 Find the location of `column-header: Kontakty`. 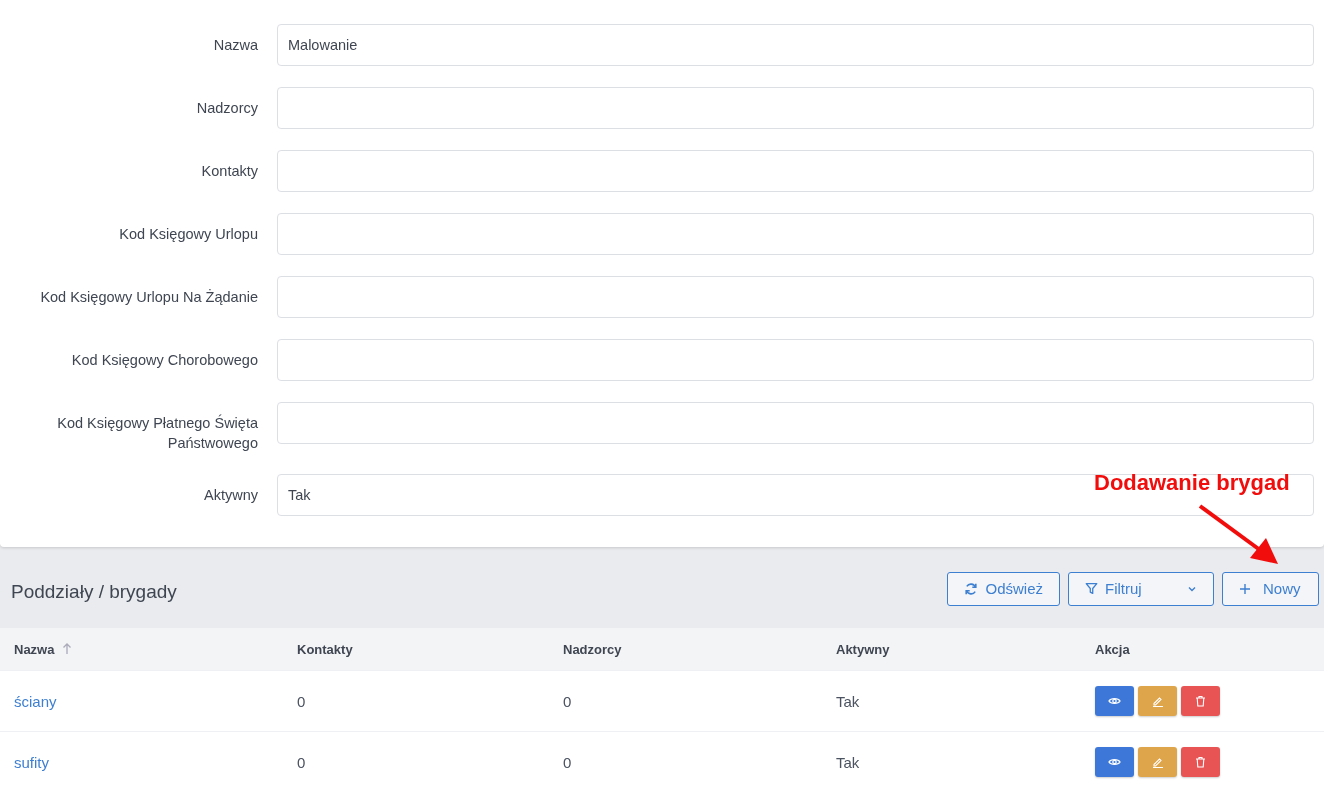

column-header: Kontakty is located at coordinates (325, 649).